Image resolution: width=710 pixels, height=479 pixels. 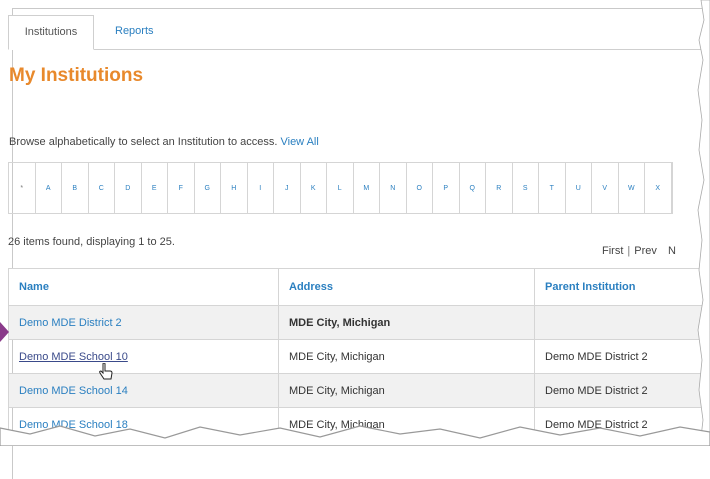 I want to click on tab-reports: Reports, so click(x=134, y=31).